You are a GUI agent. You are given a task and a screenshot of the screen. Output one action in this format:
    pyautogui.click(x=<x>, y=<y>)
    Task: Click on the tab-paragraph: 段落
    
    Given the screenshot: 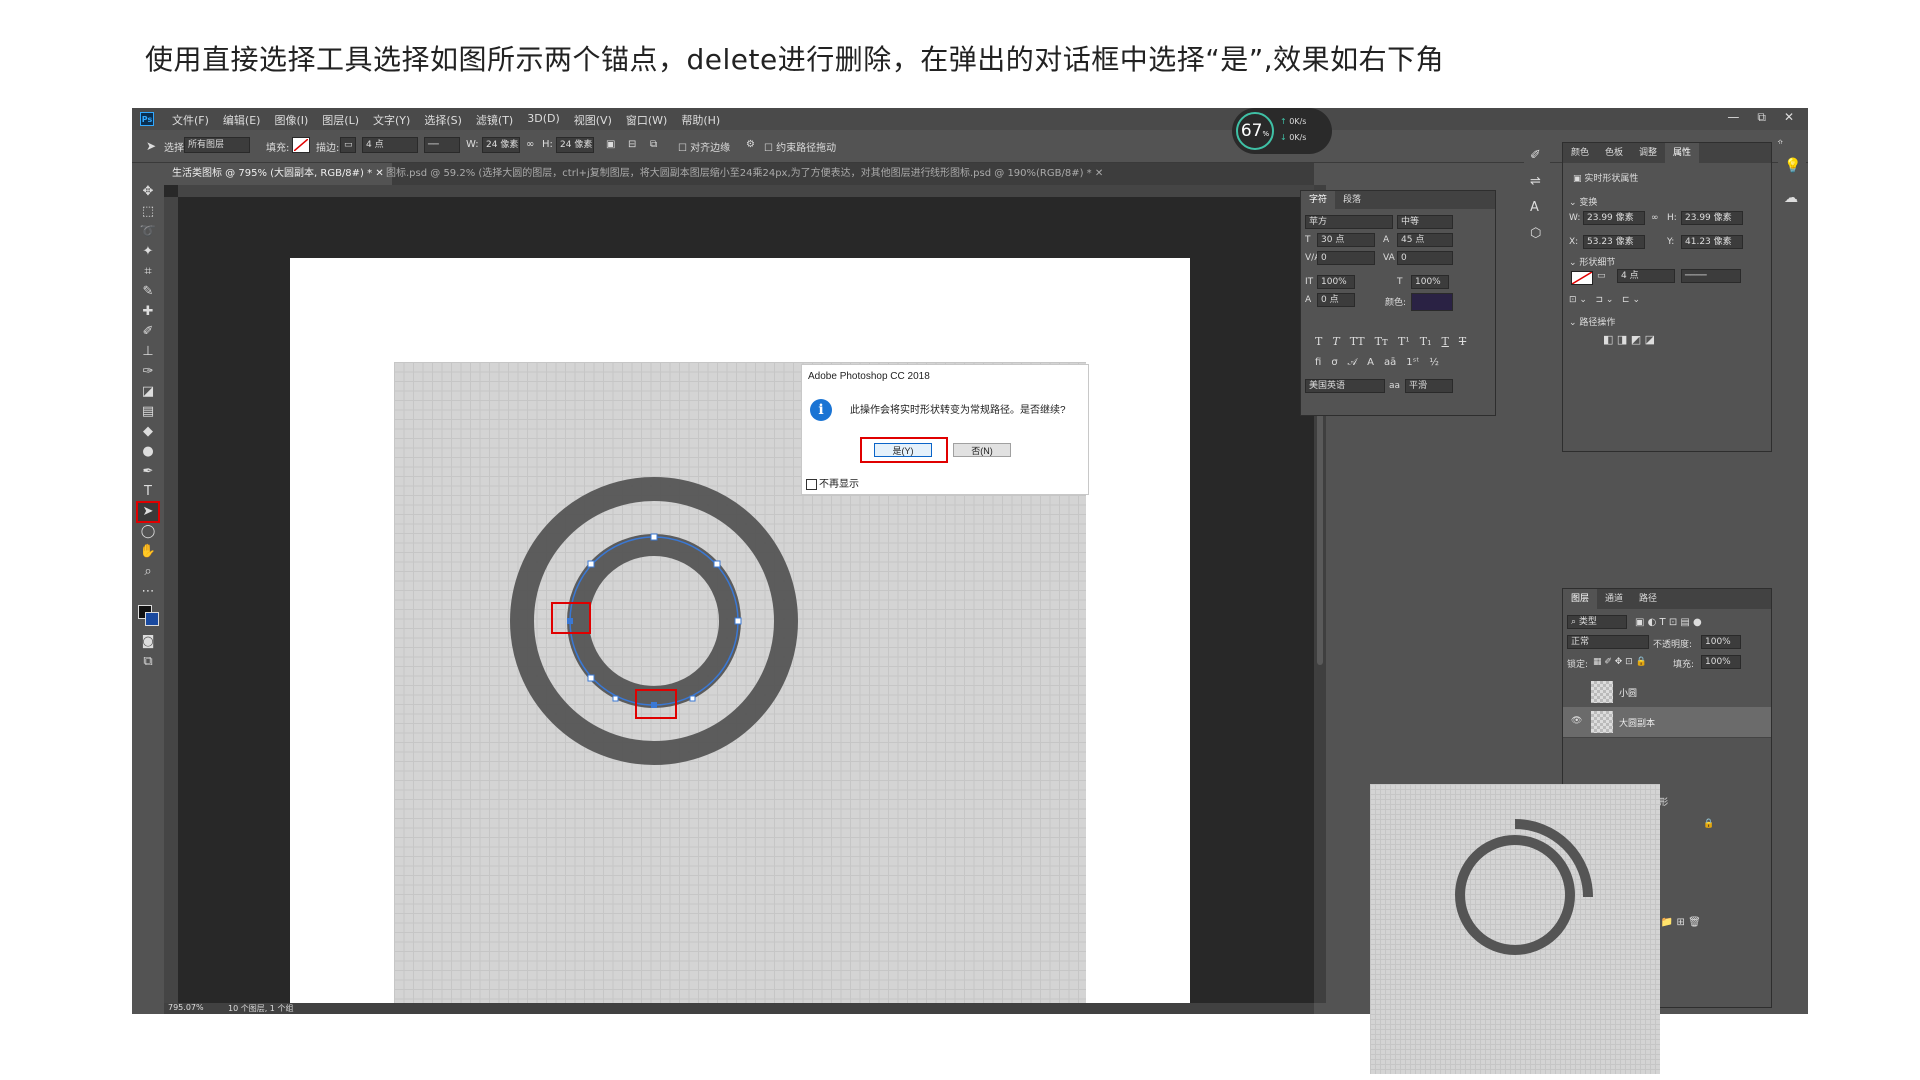 What is the action you would take?
    pyautogui.click(x=1352, y=200)
    